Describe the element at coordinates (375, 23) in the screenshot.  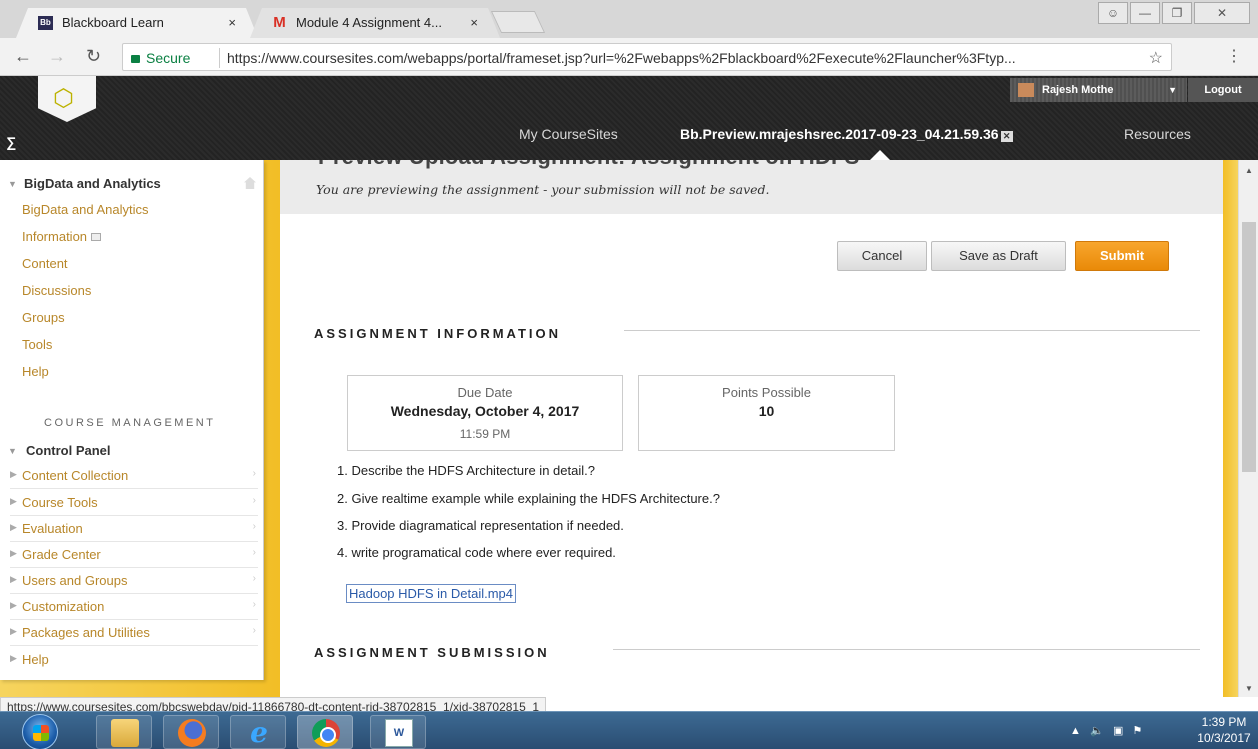
I see `tab-gmail: M Module 4 Assignment 4... ×` at that location.